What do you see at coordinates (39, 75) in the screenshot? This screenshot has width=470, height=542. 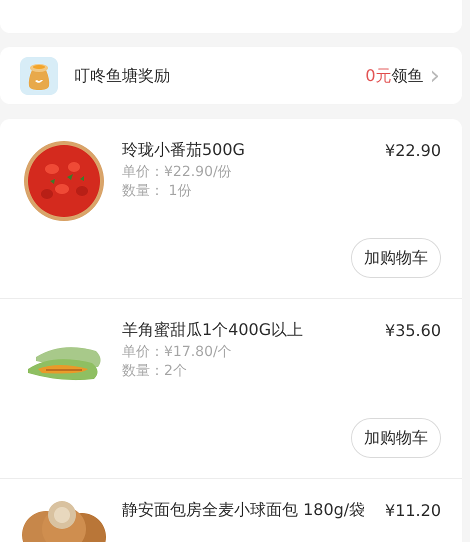 I see `sack-icon` at bounding box center [39, 75].